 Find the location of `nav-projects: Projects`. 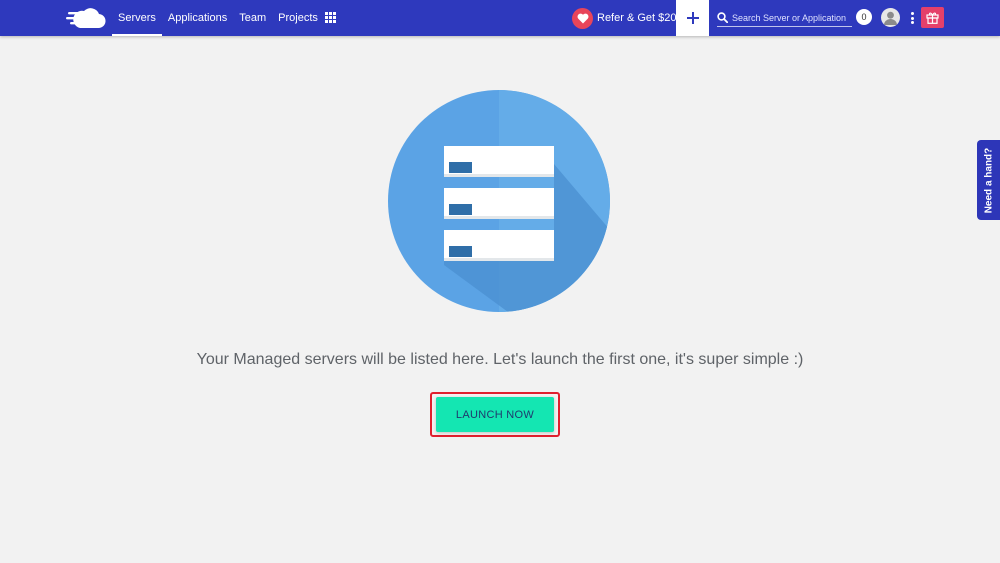

nav-projects: Projects is located at coordinates (298, 18).